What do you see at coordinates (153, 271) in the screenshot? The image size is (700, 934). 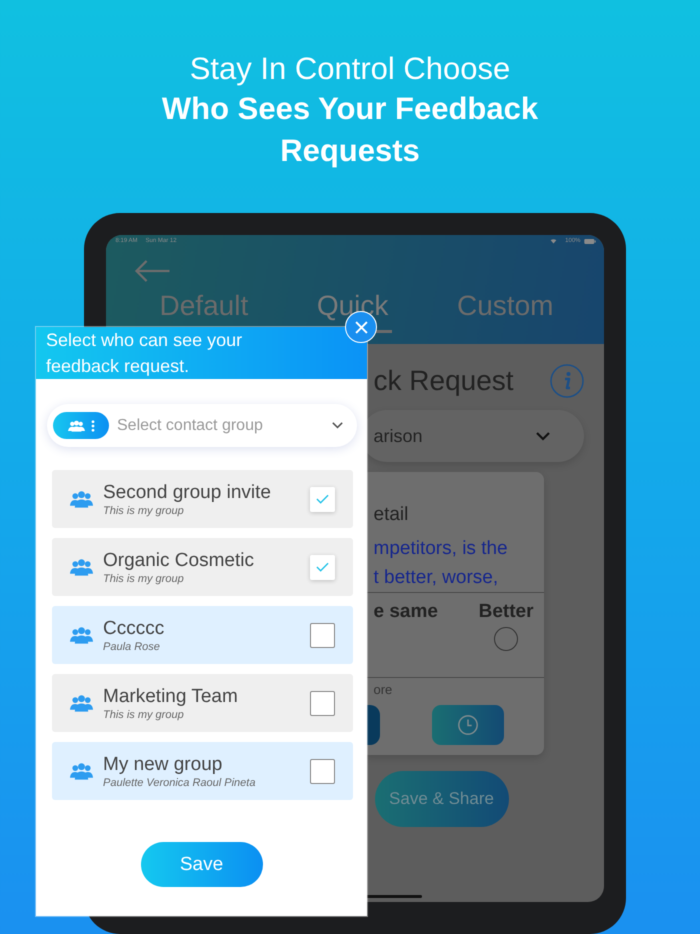 I see `back-arrow-icon` at bounding box center [153, 271].